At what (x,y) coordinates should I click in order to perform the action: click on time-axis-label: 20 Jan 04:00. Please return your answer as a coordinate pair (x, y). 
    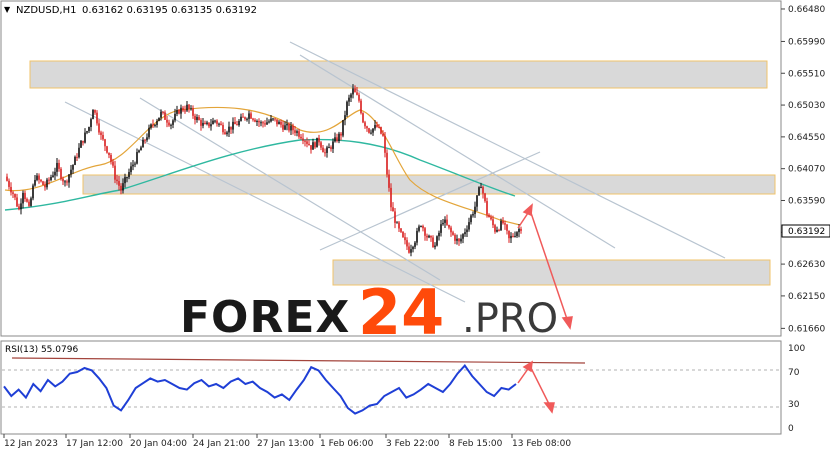
    Looking at the image, I should click on (158, 444).